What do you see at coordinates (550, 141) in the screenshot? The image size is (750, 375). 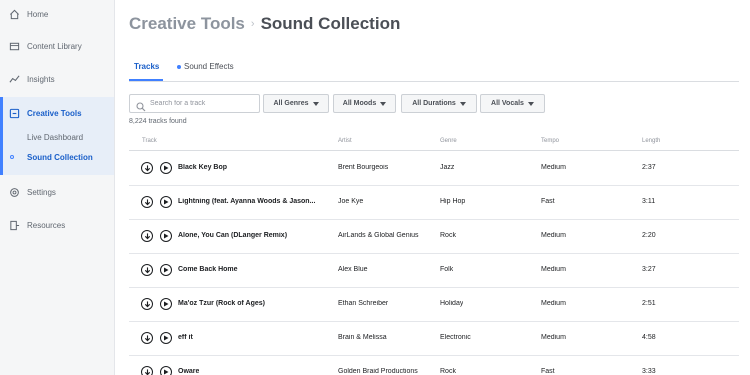 I see `column-header-tempo: Tempo` at bounding box center [550, 141].